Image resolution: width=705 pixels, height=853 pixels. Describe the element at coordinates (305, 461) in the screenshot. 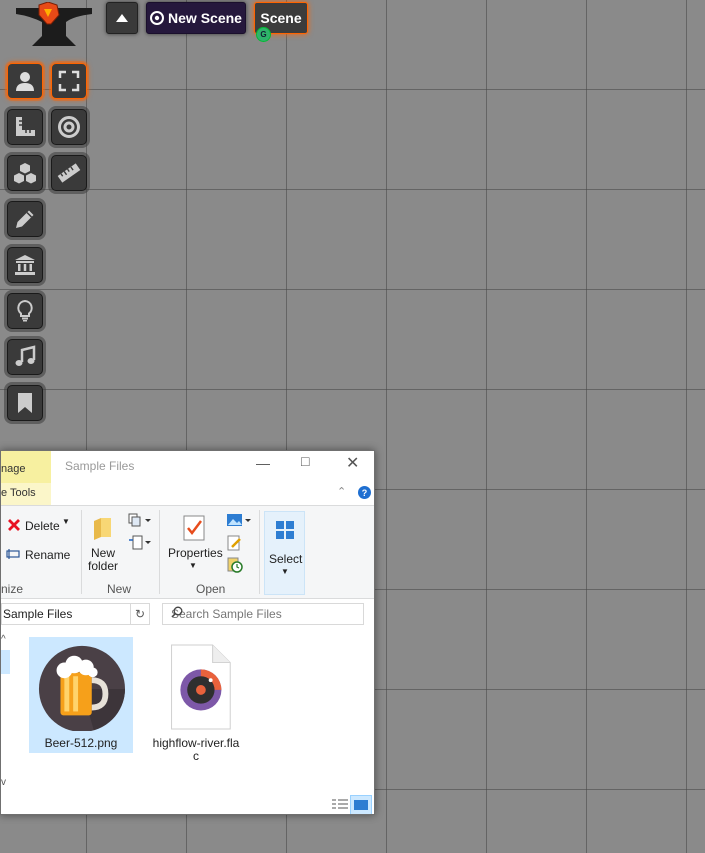

I see `maximize-icon: □` at that location.